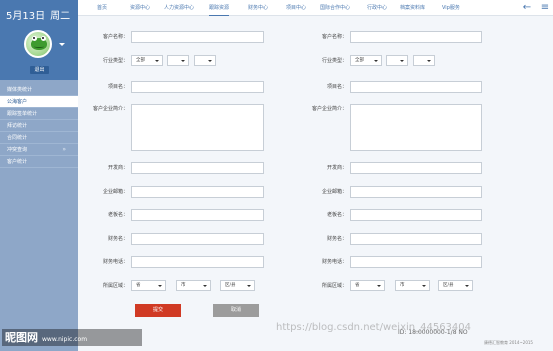  What do you see at coordinates (197, 262) in the screenshot?
I see `phone-input` at bounding box center [197, 262].